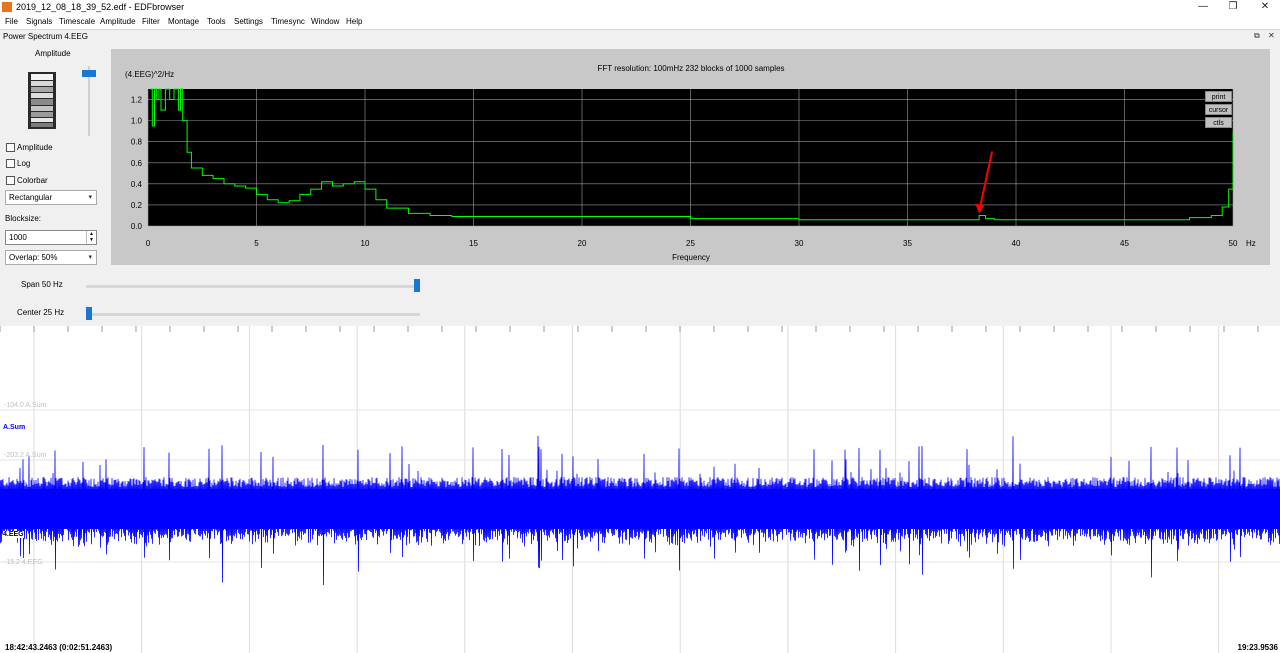 This screenshot has width=1280, height=653. What do you see at coordinates (253, 314) in the screenshot?
I see `center-slider-track` at bounding box center [253, 314].